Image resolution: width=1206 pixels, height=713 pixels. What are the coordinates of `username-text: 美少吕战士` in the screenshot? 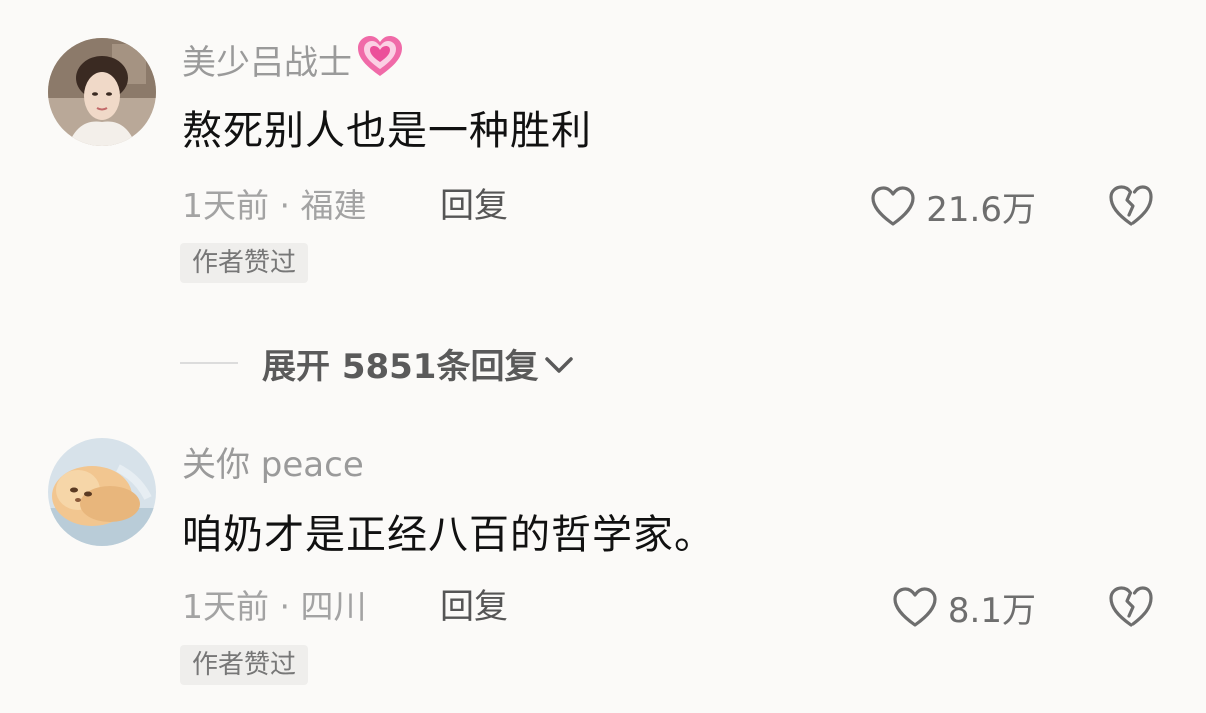 It's located at (267, 63).